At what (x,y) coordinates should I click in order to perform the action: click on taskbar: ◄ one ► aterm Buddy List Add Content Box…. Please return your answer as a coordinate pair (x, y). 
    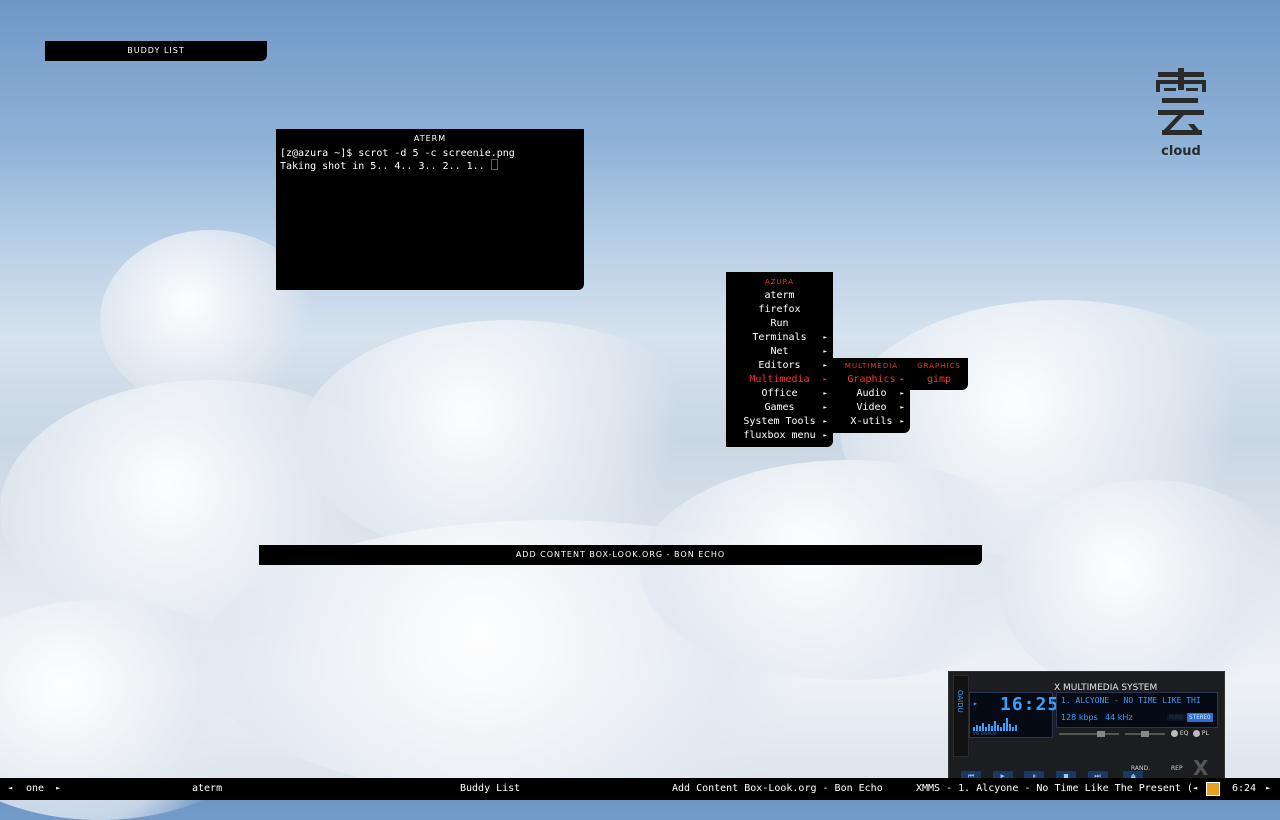
    Looking at the image, I should click on (640, 789).